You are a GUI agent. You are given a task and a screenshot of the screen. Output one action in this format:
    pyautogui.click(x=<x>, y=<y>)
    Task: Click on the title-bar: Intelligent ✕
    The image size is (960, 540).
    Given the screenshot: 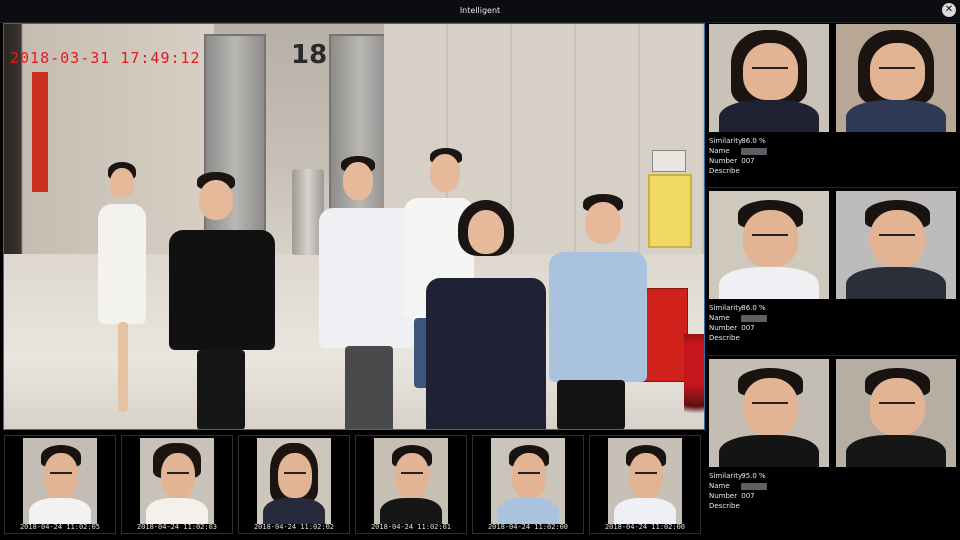 What is the action you would take?
    pyautogui.click(x=480, y=11)
    